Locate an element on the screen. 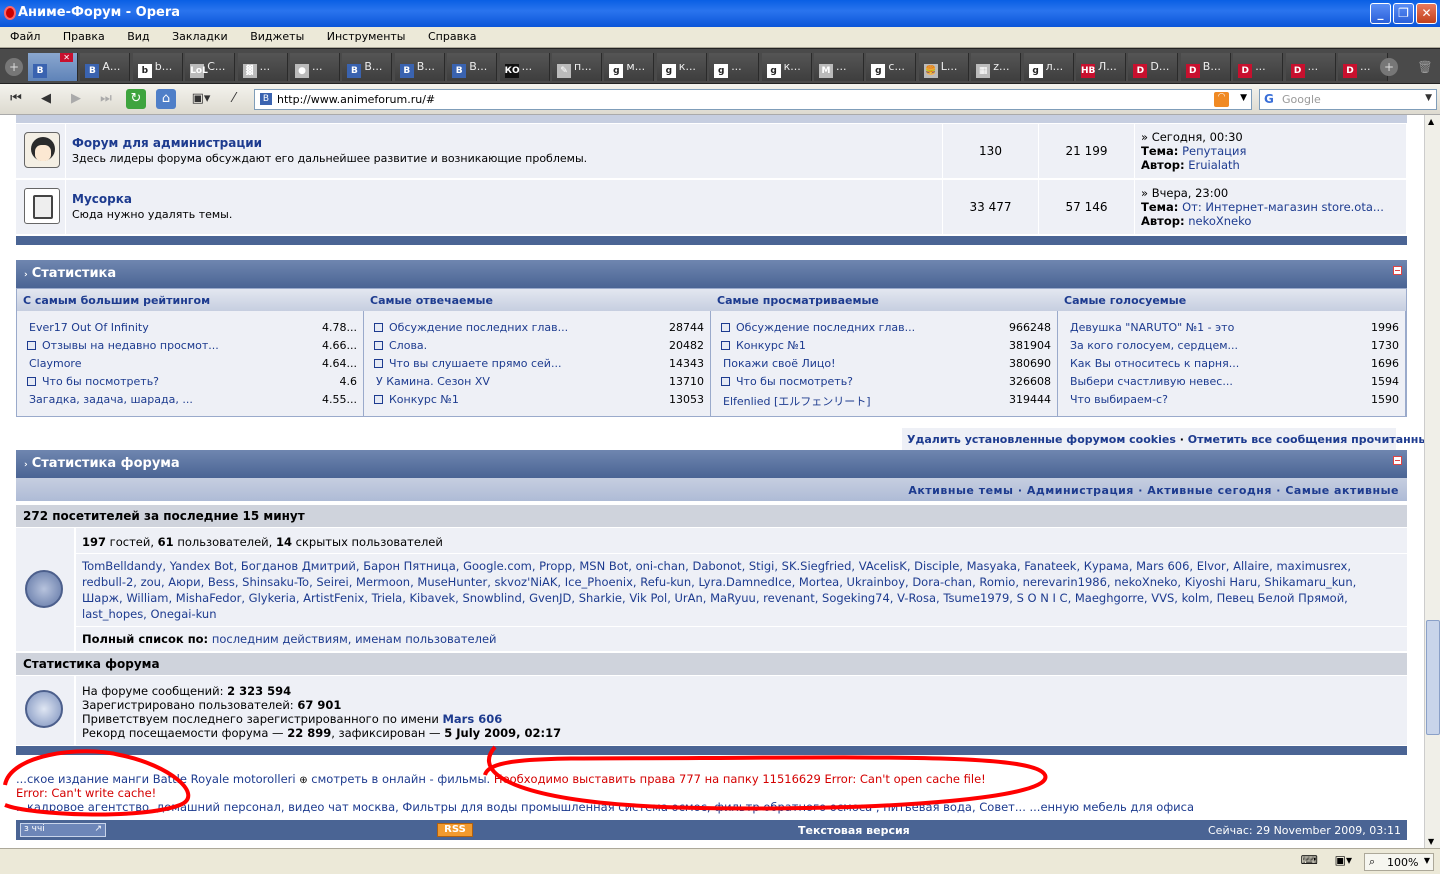 Image resolution: width=1440 pixels, height=874 pixels. menu-file: Файл is located at coordinates (24, 35).